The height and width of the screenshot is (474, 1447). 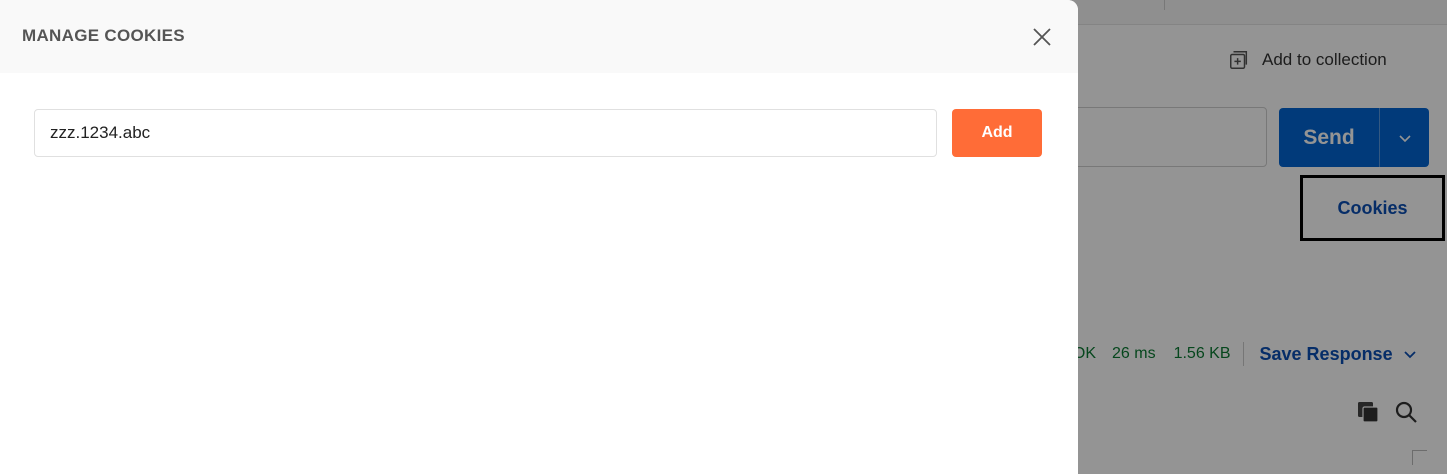 What do you see at coordinates (103, 35) in the screenshot?
I see `modal-title: MANAGE COOKIES` at bounding box center [103, 35].